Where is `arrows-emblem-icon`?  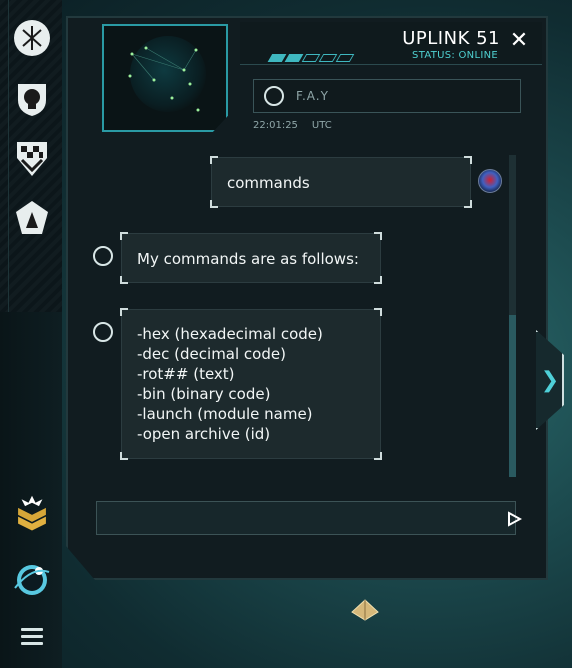
arrows-emblem-icon is located at coordinates (32, 38).